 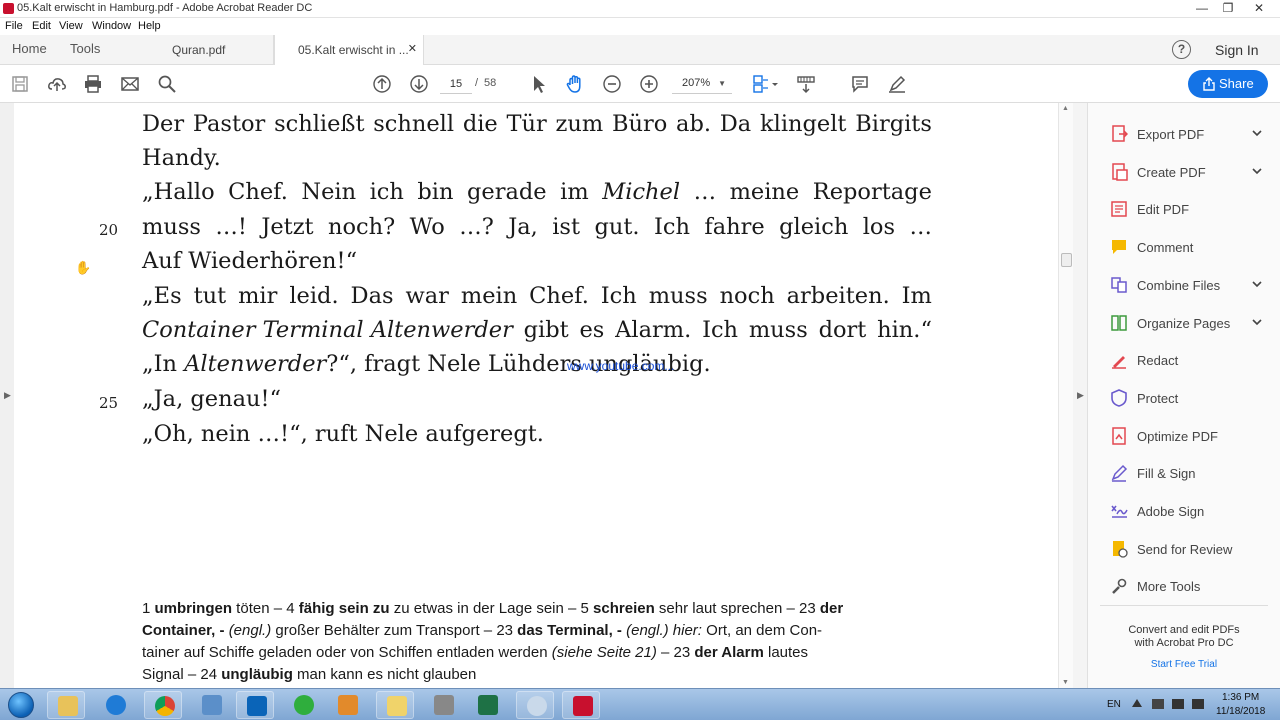 I want to click on menu-view: View, so click(x=71, y=26).